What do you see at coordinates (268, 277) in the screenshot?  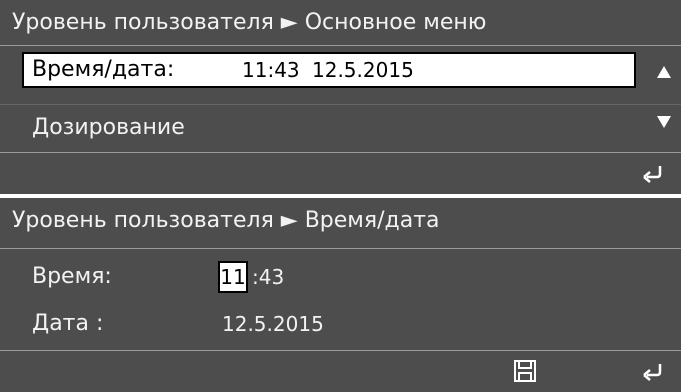 I see `minutes-value: :43` at bounding box center [268, 277].